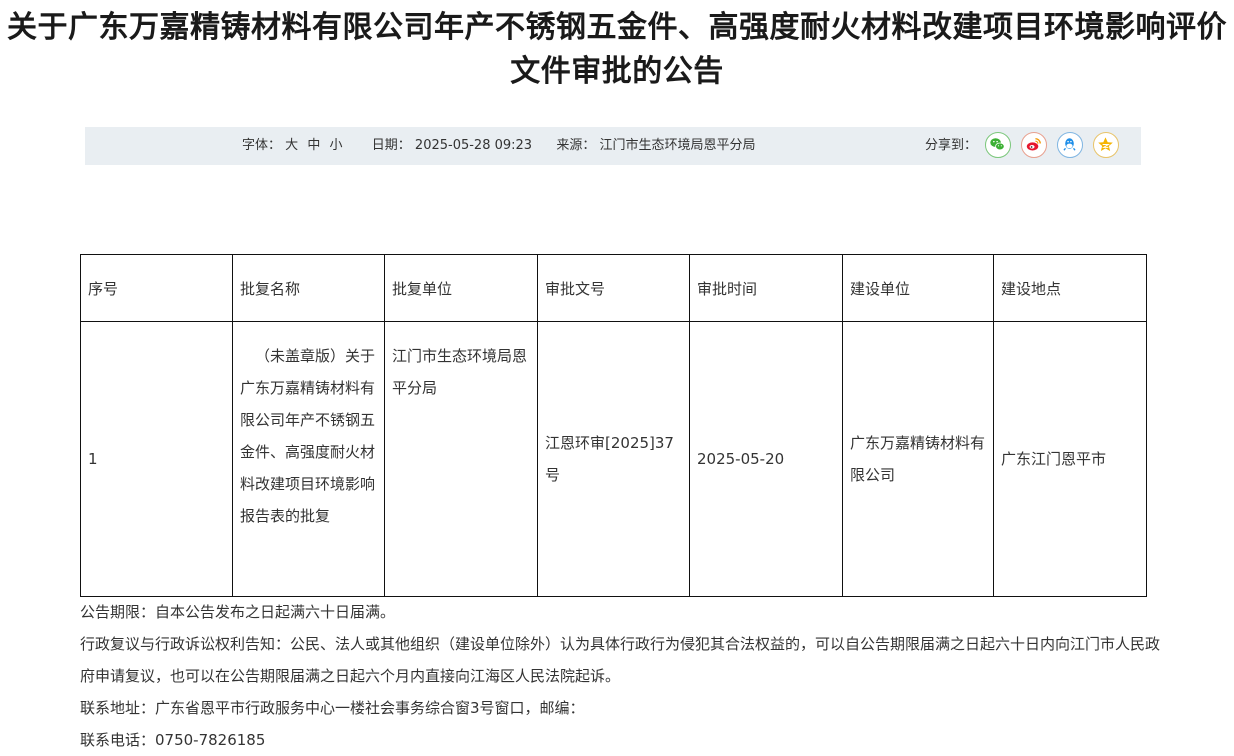 Image resolution: width=1234 pixels, height=756 pixels. I want to click on header-doc-number: 审批文号, so click(613, 288).